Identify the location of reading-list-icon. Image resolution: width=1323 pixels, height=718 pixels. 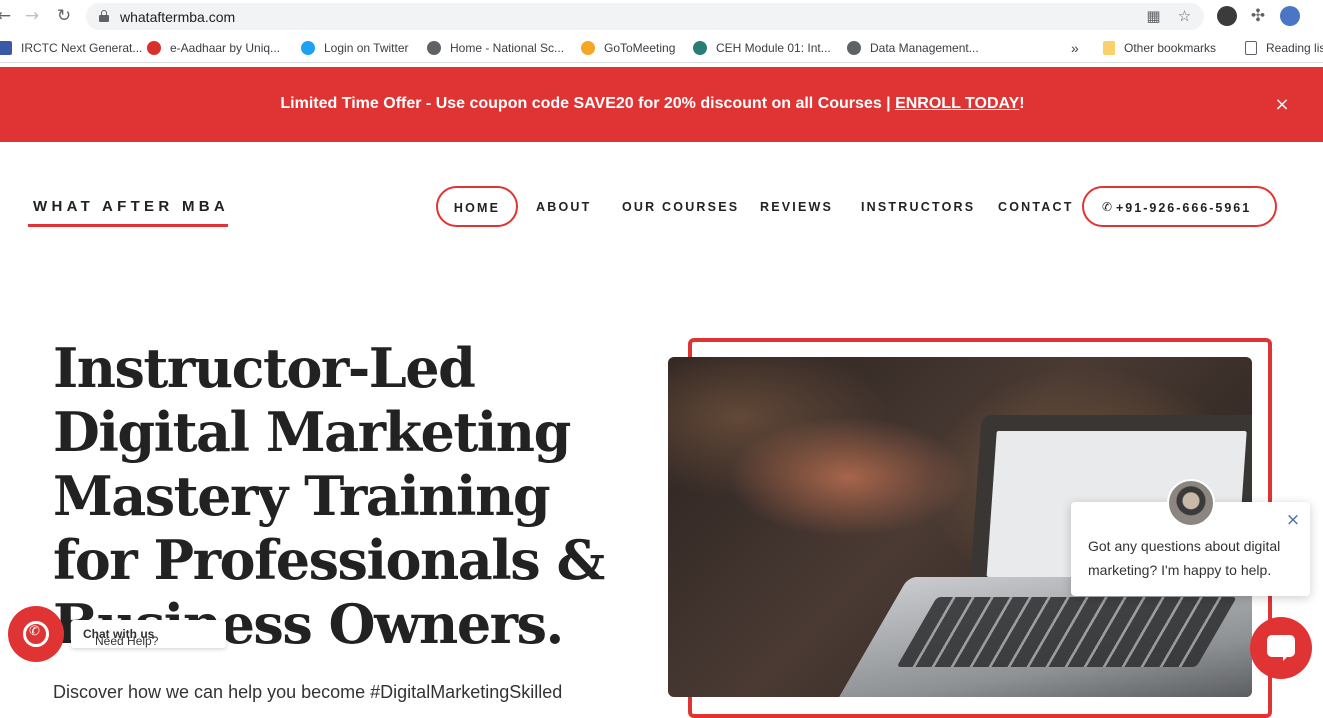
(1251, 48).